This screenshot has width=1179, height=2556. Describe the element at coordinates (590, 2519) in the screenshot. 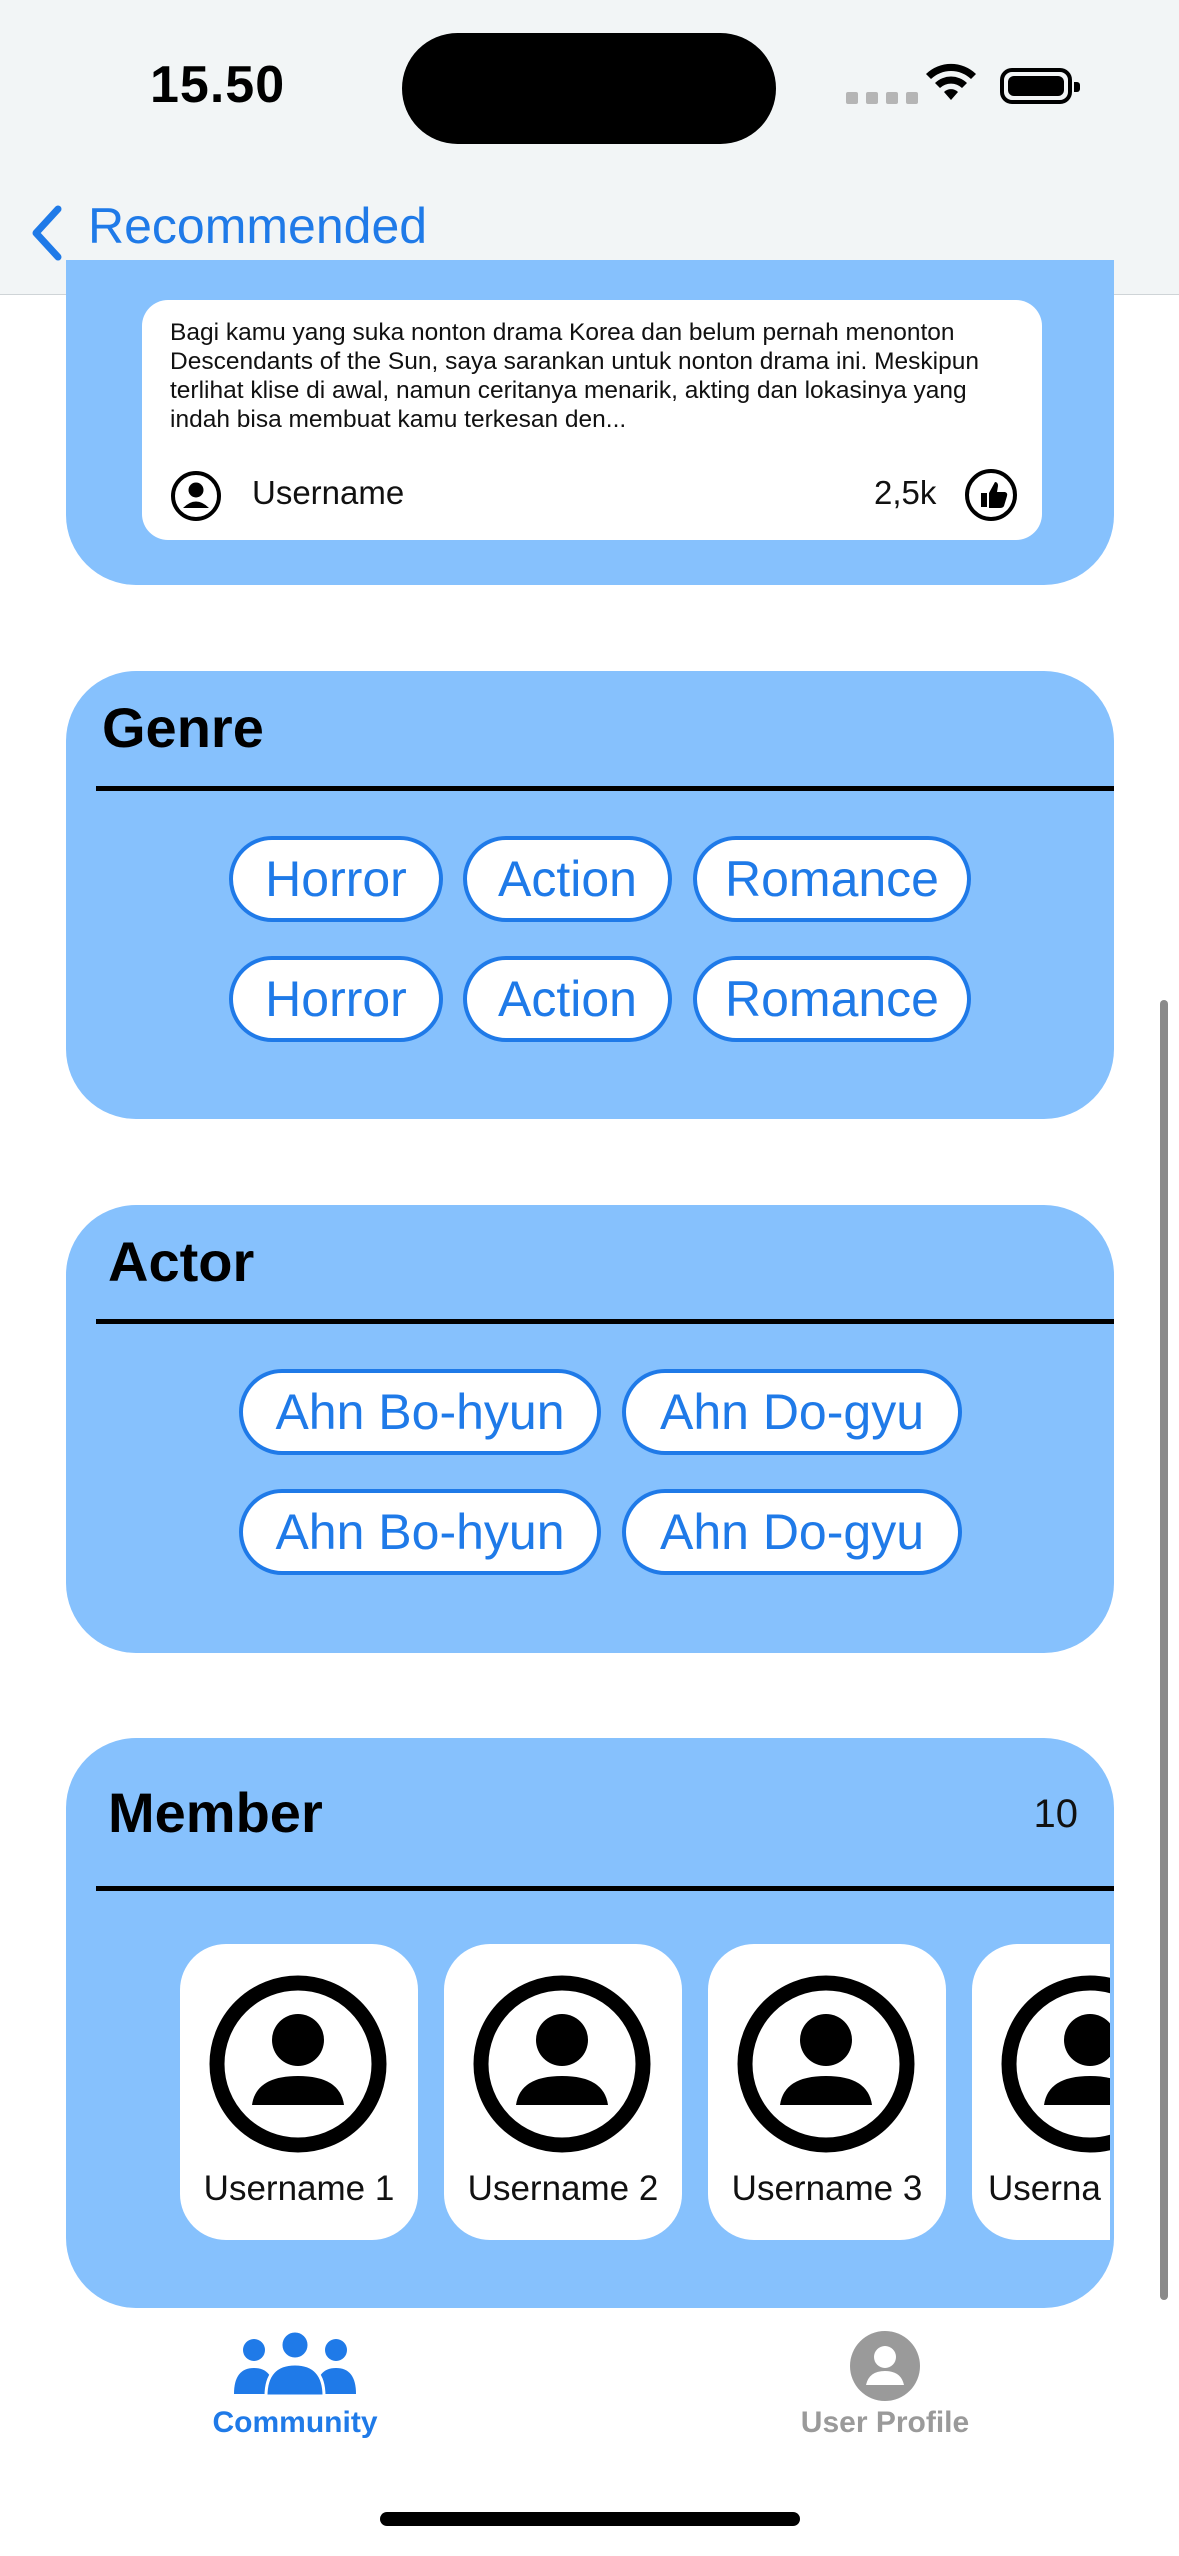

I see `home-indicator` at that location.